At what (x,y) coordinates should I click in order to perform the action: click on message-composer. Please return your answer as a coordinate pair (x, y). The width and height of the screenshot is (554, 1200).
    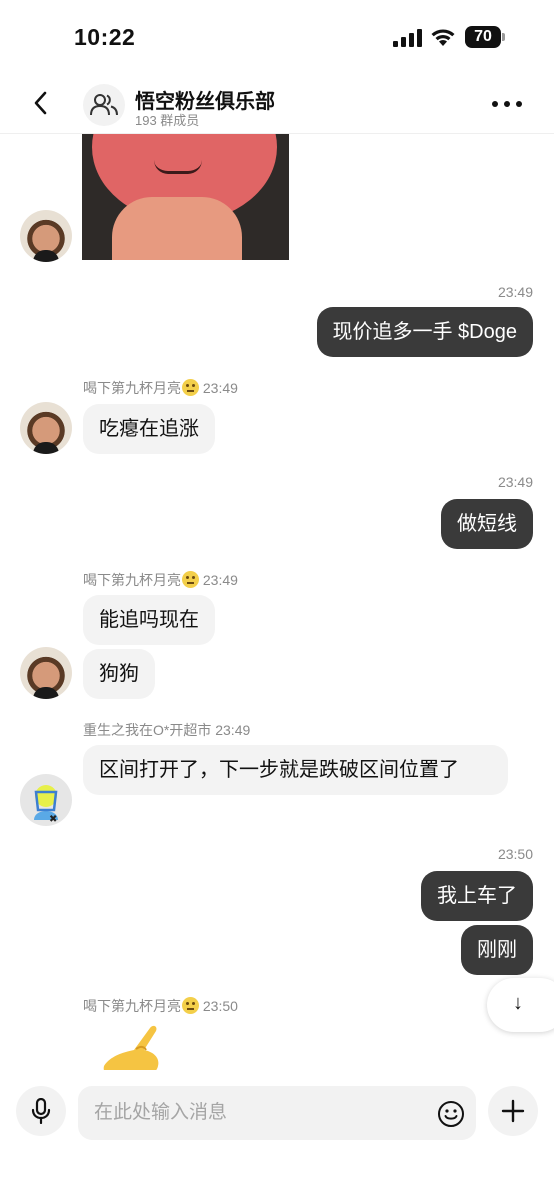
    Looking at the image, I should click on (277, 1135).